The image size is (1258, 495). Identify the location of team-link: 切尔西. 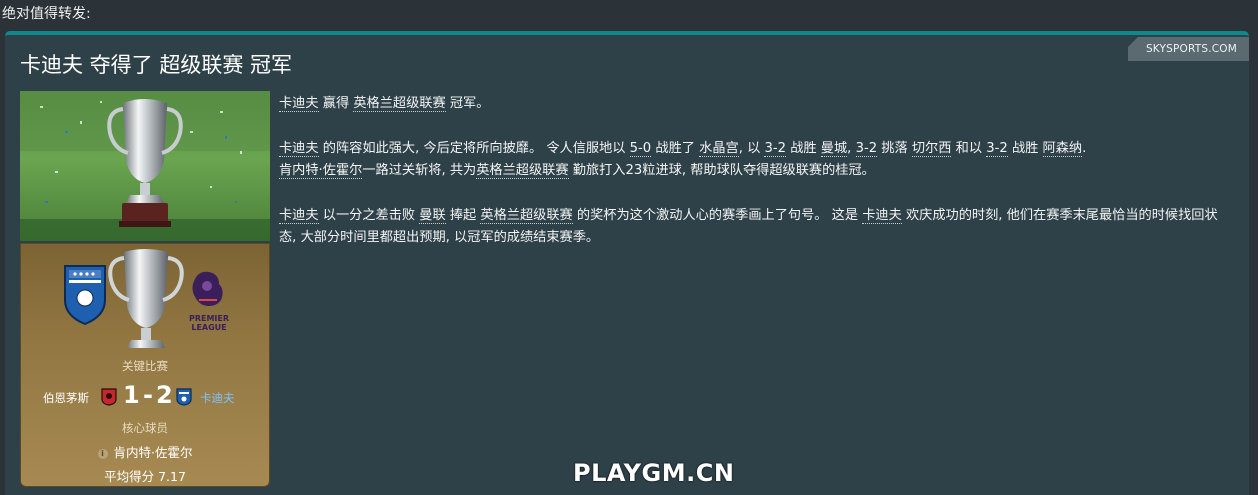
(931, 148).